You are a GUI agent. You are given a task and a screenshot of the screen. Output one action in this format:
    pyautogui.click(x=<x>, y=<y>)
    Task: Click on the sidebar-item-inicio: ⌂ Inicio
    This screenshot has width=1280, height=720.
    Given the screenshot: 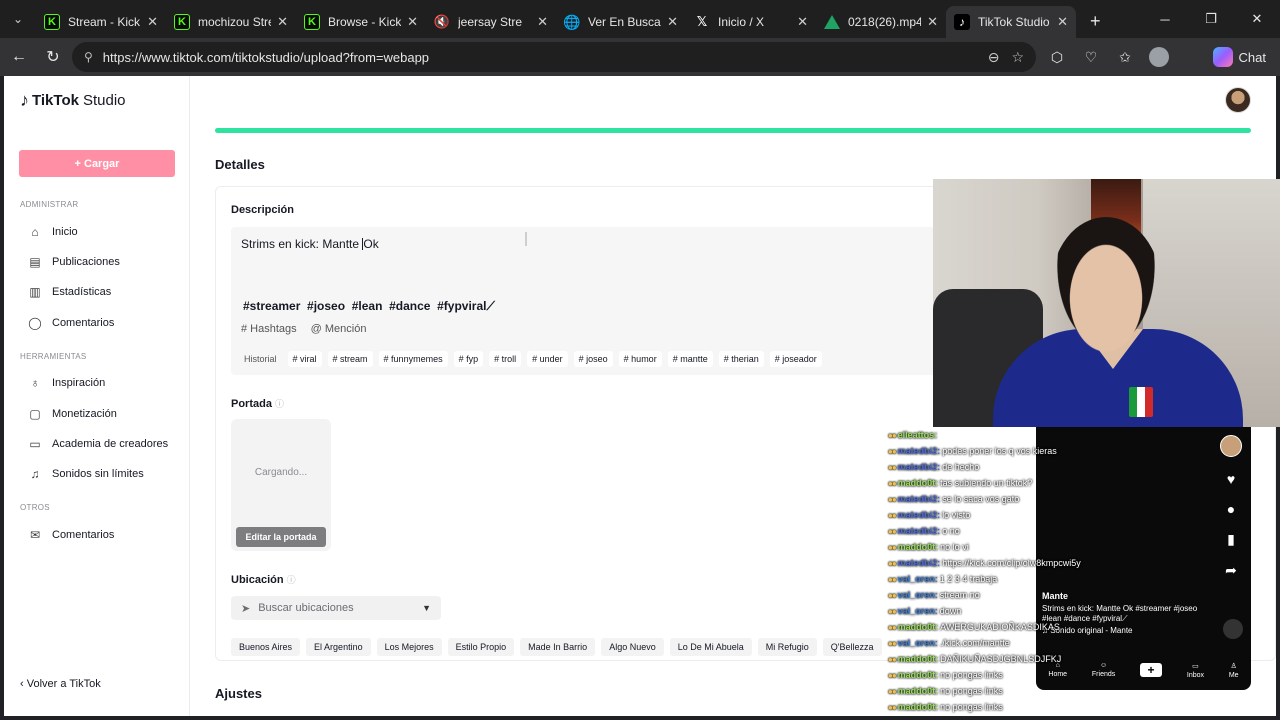 What is the action you would take?
    pyautogui.click(x=52, y=232)
    